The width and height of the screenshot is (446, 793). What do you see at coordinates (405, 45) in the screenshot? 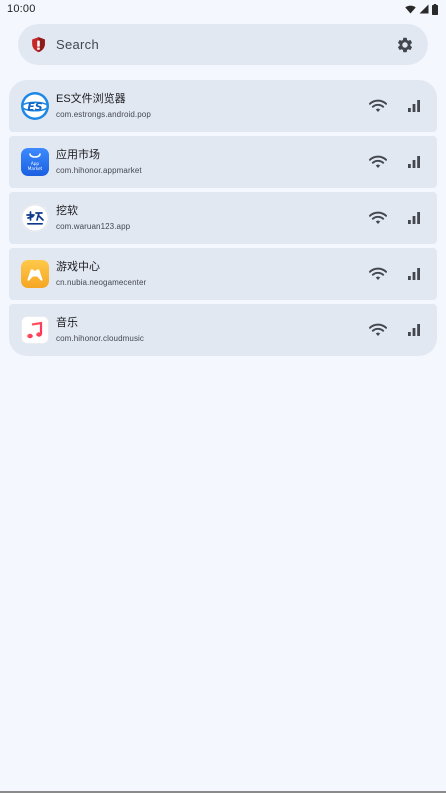
I see `gear-icon` at bounding box center [405, 45].